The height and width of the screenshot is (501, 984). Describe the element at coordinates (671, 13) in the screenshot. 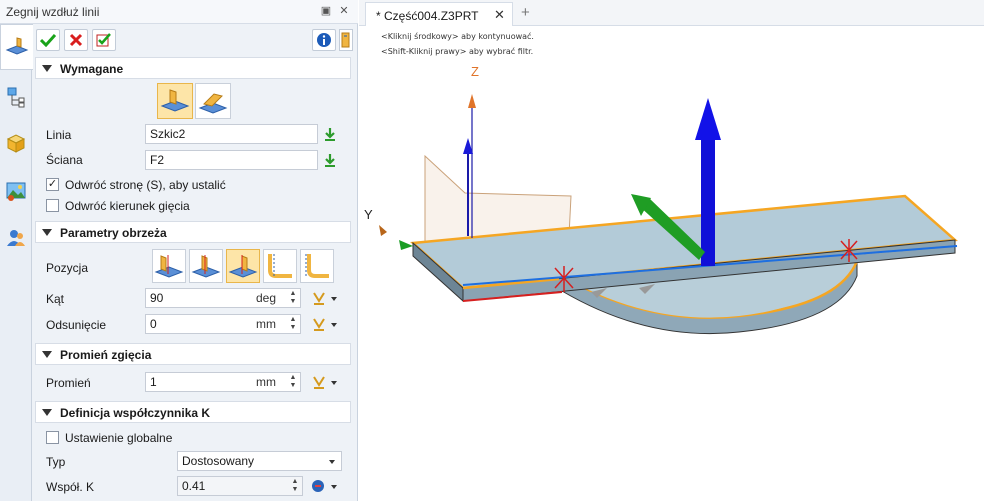

I see `document-tabbar: * Część004.Z3PRT ✕ +` at that location.